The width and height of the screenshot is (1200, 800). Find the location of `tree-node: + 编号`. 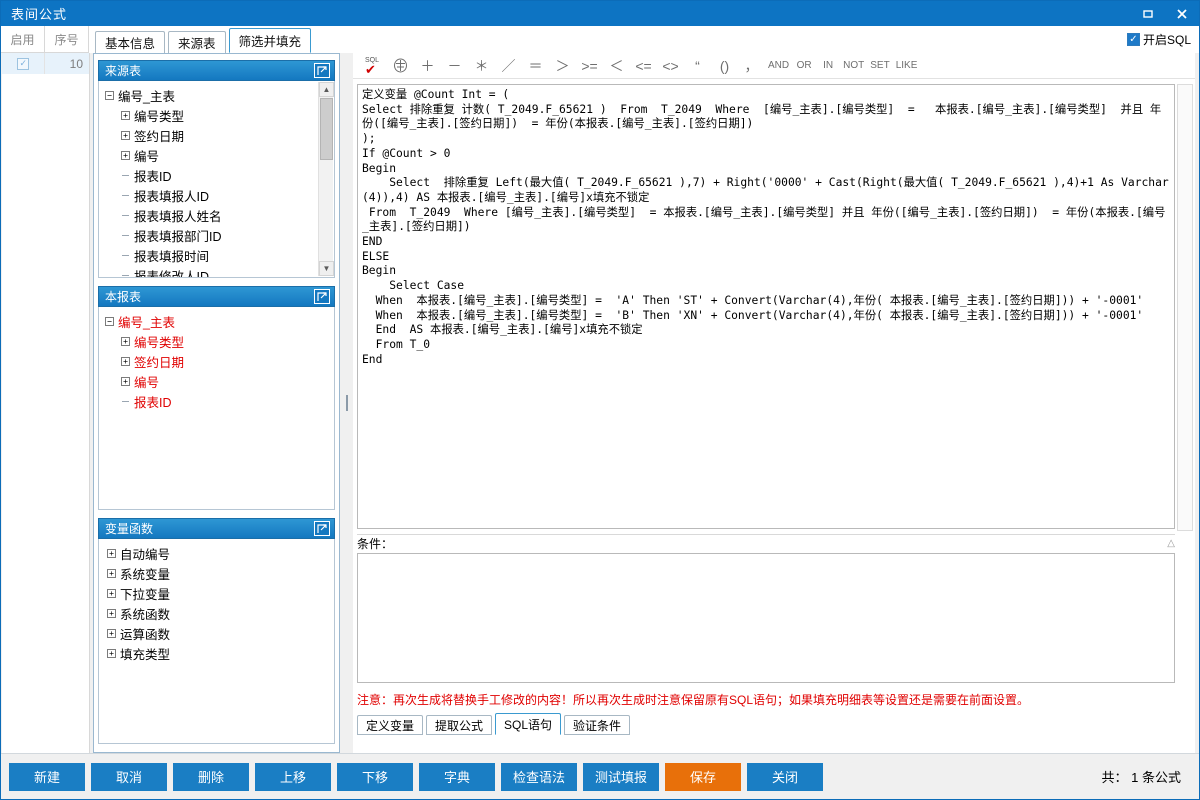

tree-node: + 编号 is located at coordinates (218, 155).